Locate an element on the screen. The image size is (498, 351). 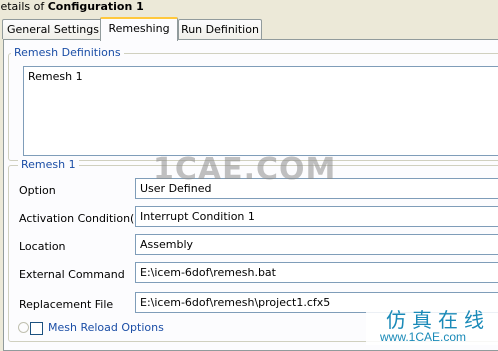
tab-remeshing: Remeshing is located at coordinates (139, 29).